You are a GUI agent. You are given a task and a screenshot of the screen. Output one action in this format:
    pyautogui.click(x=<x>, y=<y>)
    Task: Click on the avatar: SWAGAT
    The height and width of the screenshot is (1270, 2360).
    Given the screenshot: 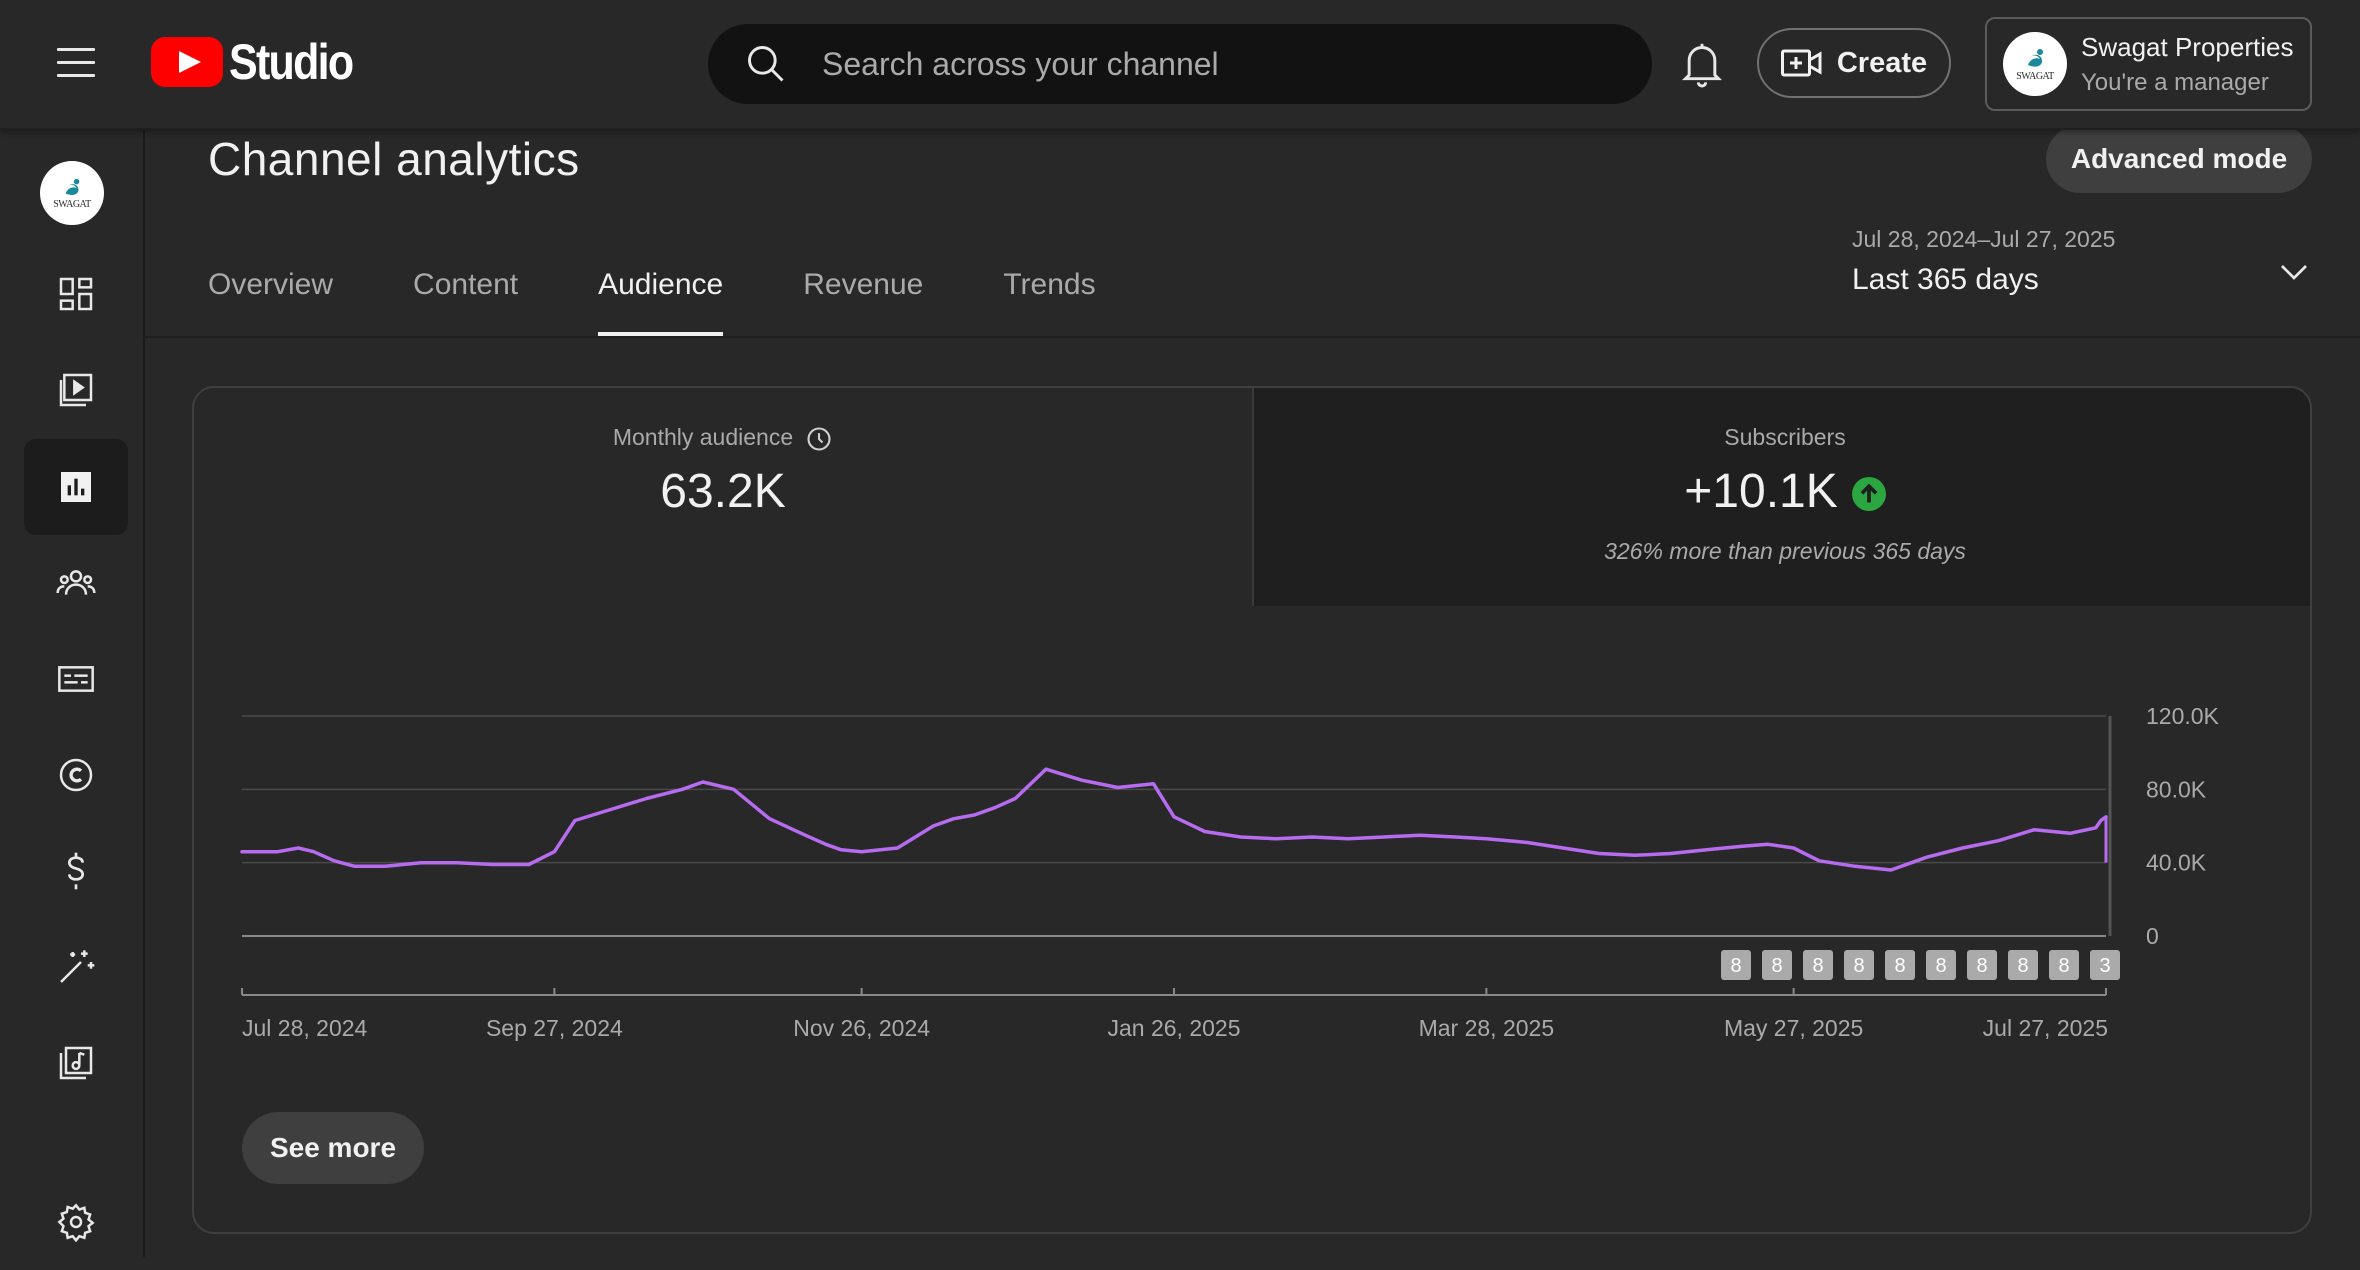 What is the action you would take?
    pyautogui.click(x=2035, y=64)
    